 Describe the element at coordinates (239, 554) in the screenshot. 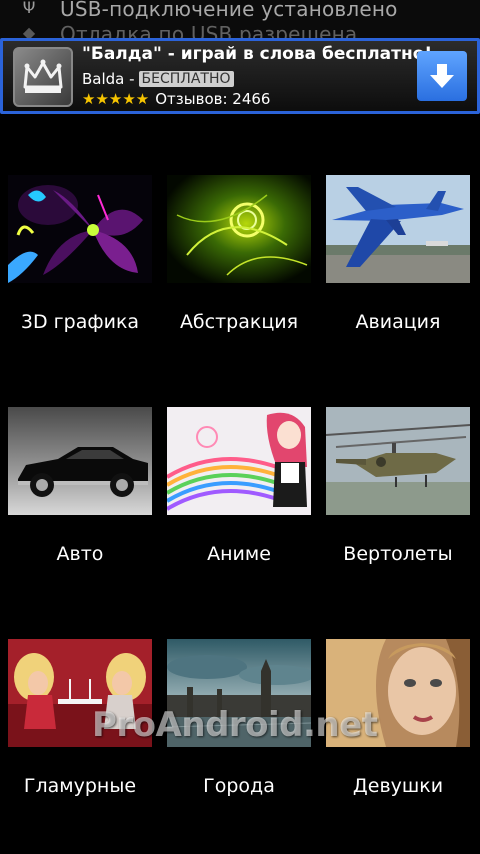

I see `category-label: Аниме` at that location.